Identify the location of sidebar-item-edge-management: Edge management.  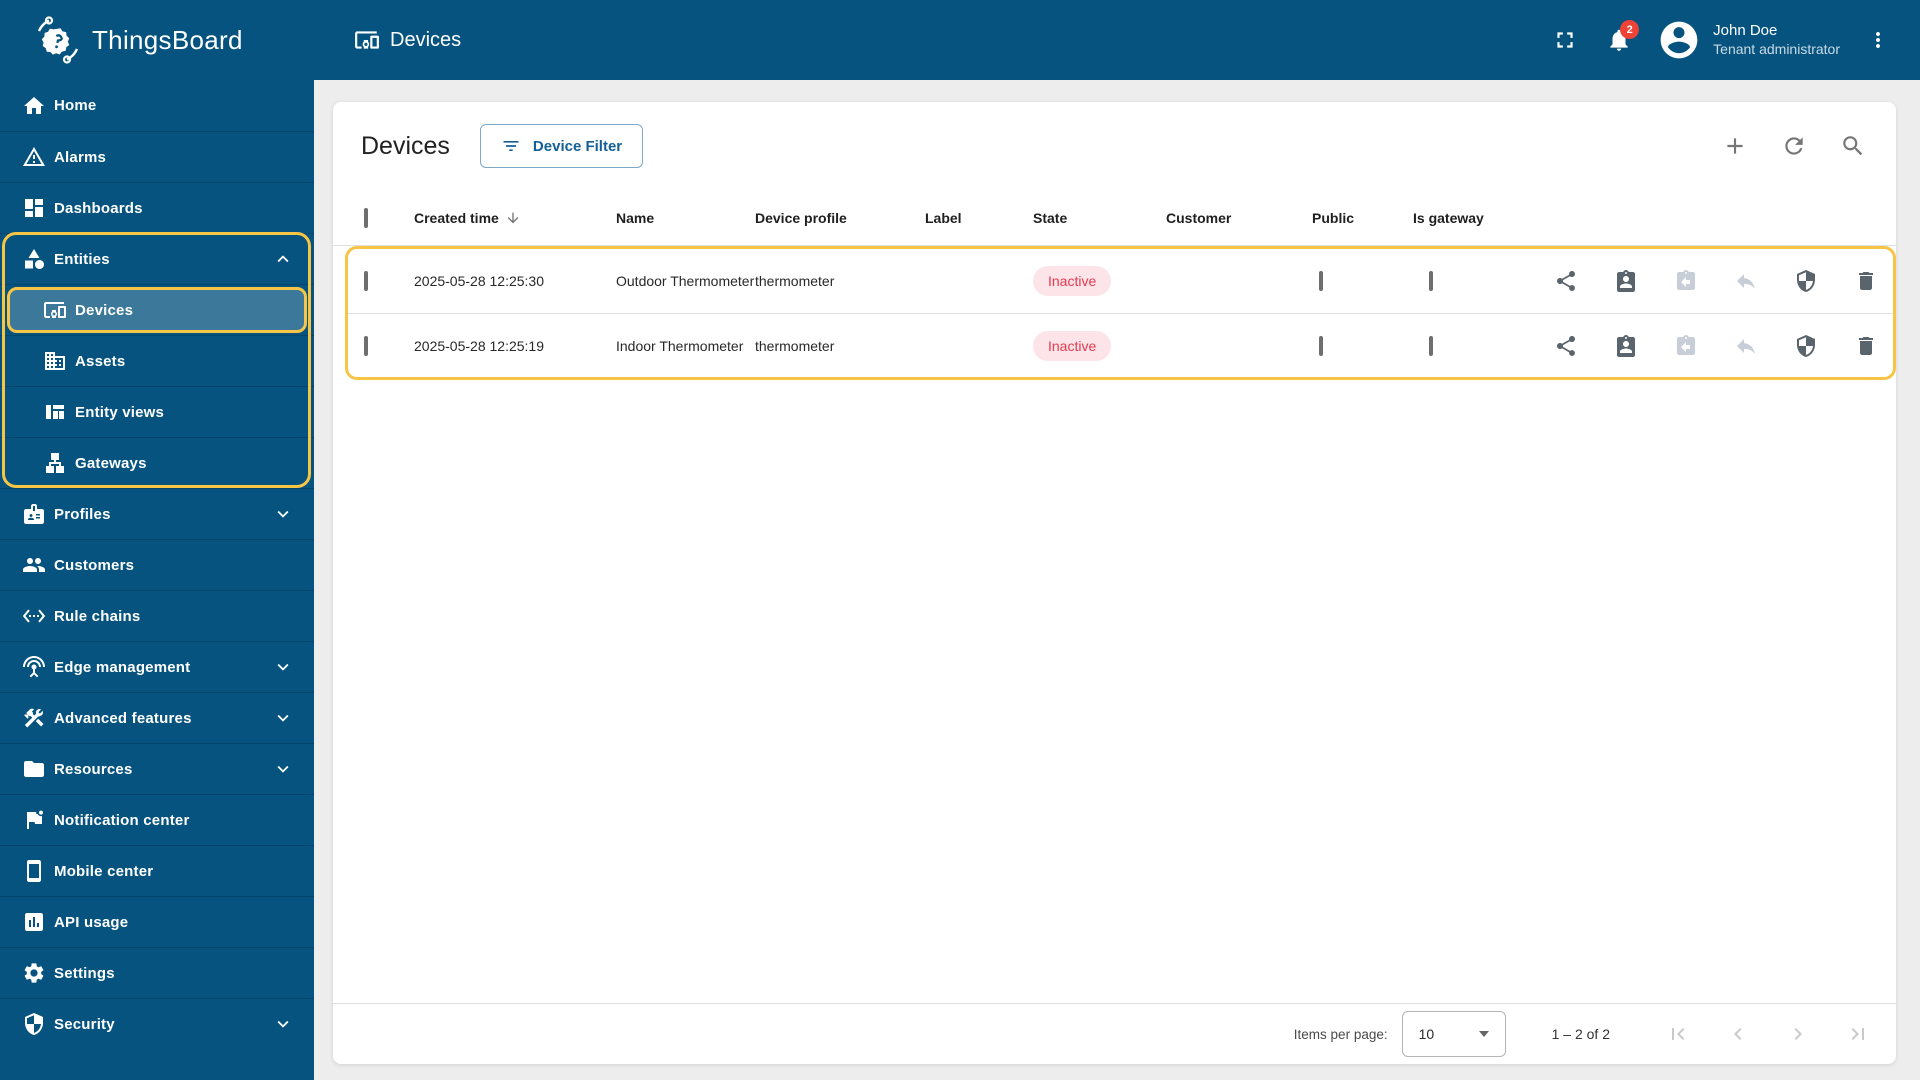
(157, 666).